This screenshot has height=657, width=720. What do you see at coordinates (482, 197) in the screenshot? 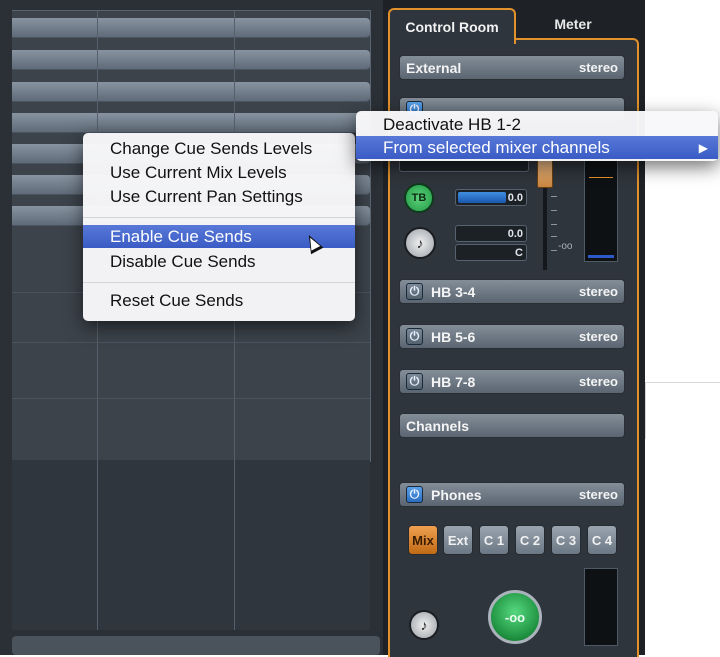
I see `level-fill` at bounding box center [482, 197].